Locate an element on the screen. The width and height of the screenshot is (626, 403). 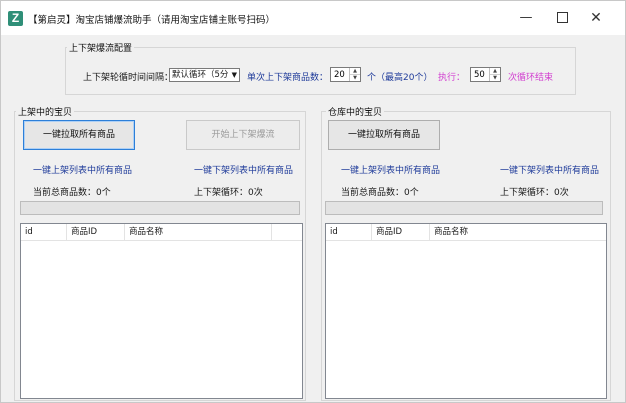
left-progress-bar is located at coordinates (160, 208).